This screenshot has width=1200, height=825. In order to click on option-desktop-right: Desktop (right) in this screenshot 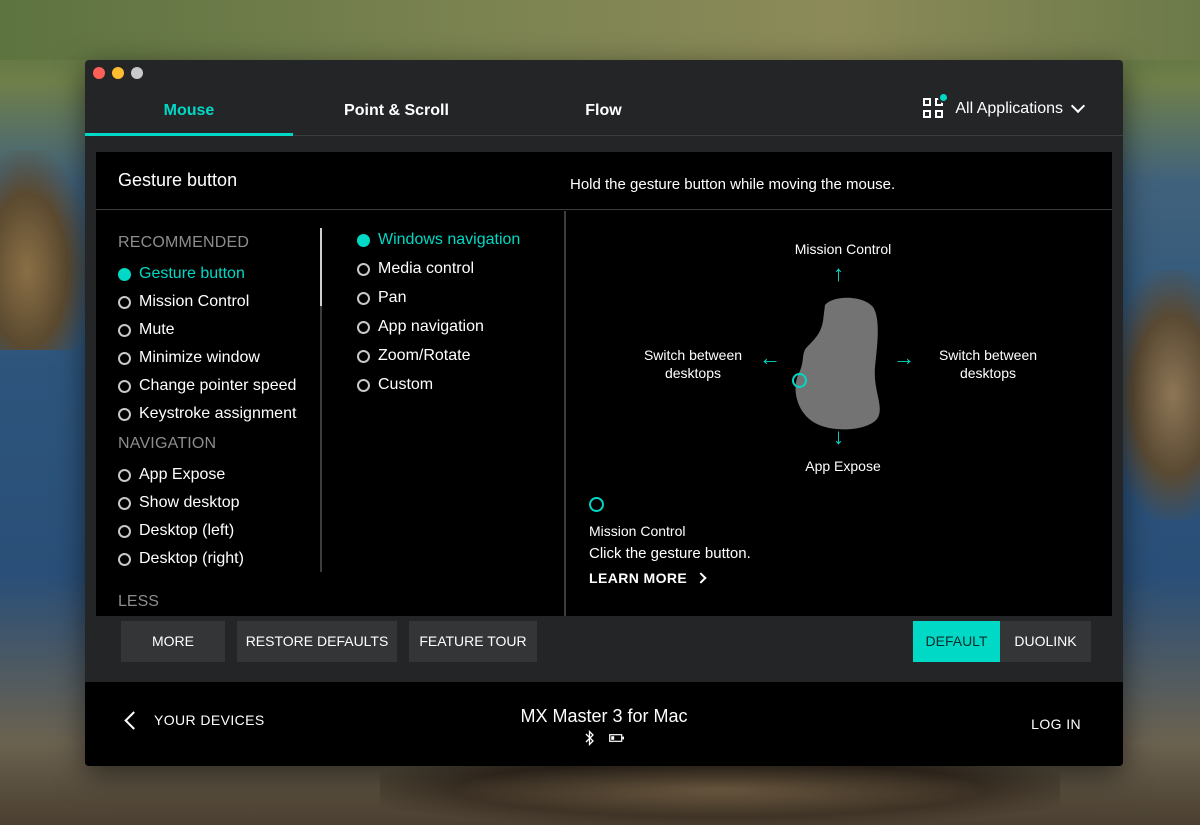, I will do `click(181, 559)`.